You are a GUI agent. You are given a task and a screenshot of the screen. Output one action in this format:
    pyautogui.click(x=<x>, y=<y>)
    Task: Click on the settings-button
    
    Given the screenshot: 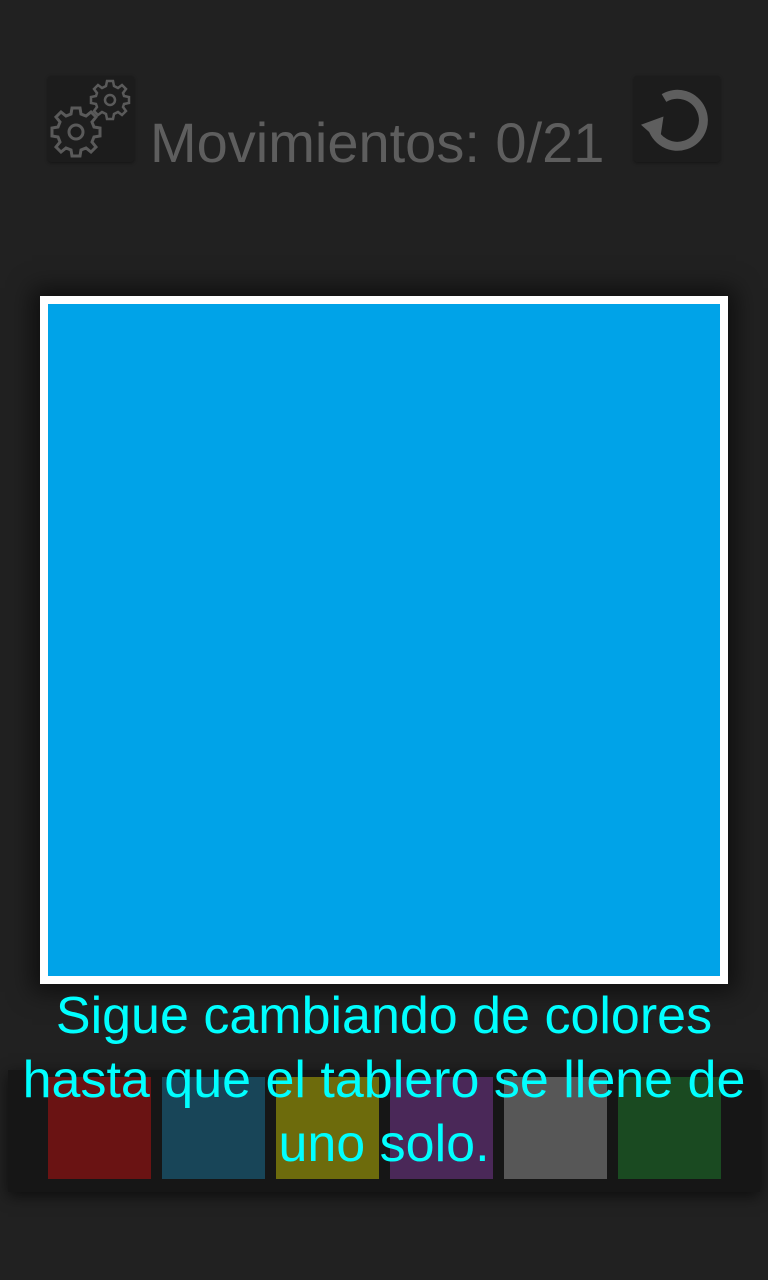 What is the action you would take?
    pyautogui.click(x=91, y=119)
    